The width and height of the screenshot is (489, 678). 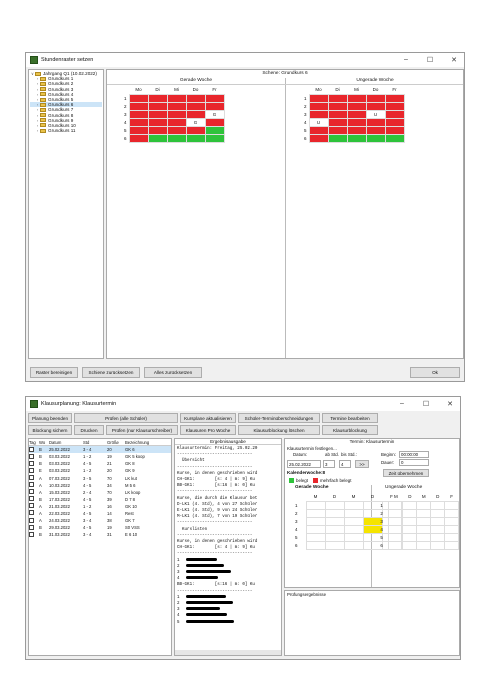 What do you see at coordinates (350, 418) in the screenshot?
I see `termine-bearbeiten-button: Termine bearbeiten` at bounding box center [350, 418].